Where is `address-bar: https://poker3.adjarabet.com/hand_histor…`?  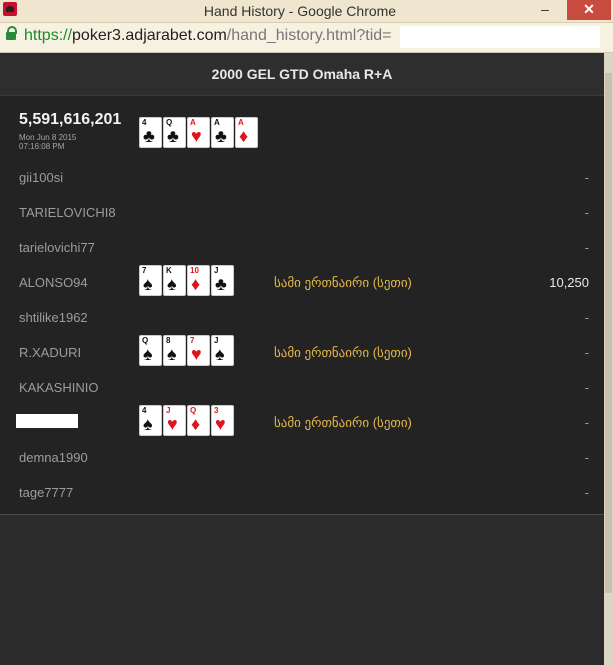
address-bar: https://poker3.adjarabet.com/hand_histor… is located at coordinates (306, 38).